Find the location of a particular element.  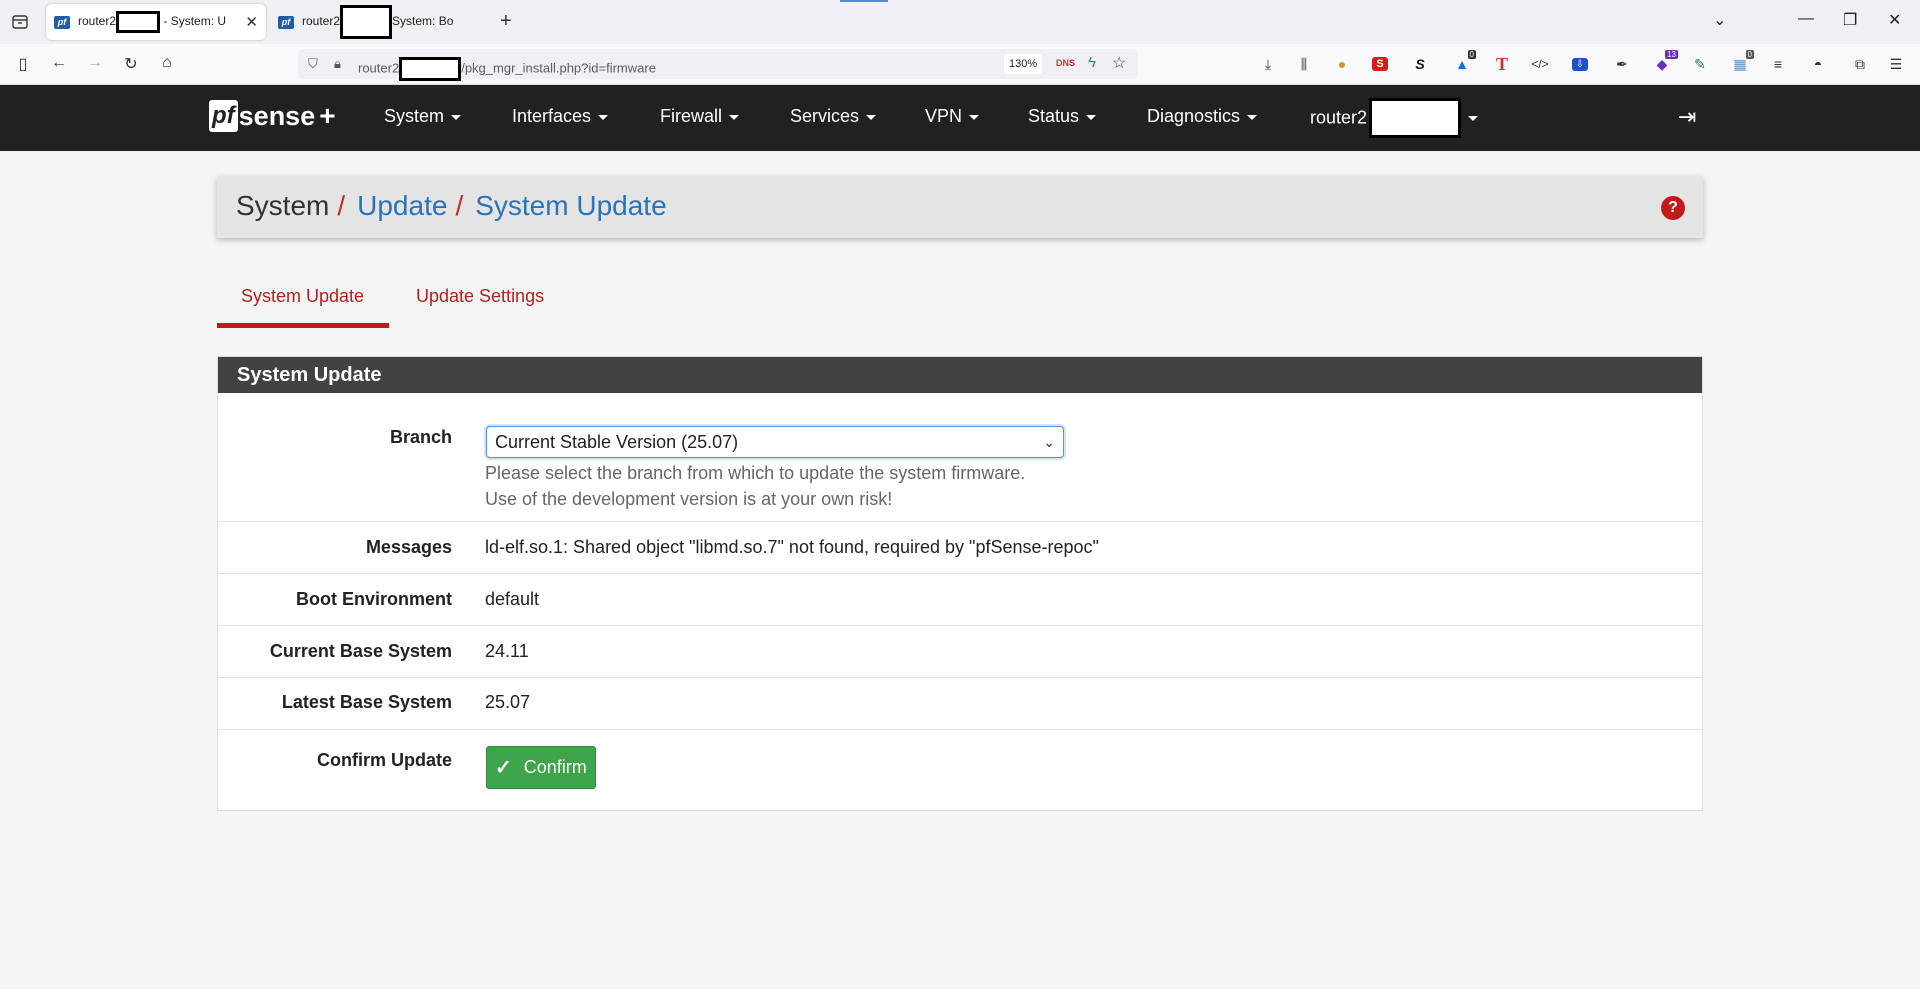

logo-sense: sense is located at coordinates (277, 115).